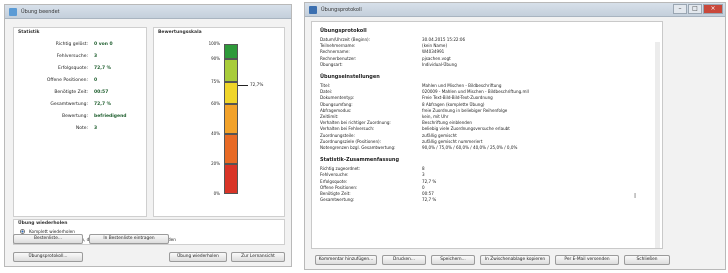  Describe the element at coordinates (383, 45) in the screenshot. I see `log-row: Teilnehmername: (kein Name)` at that location.